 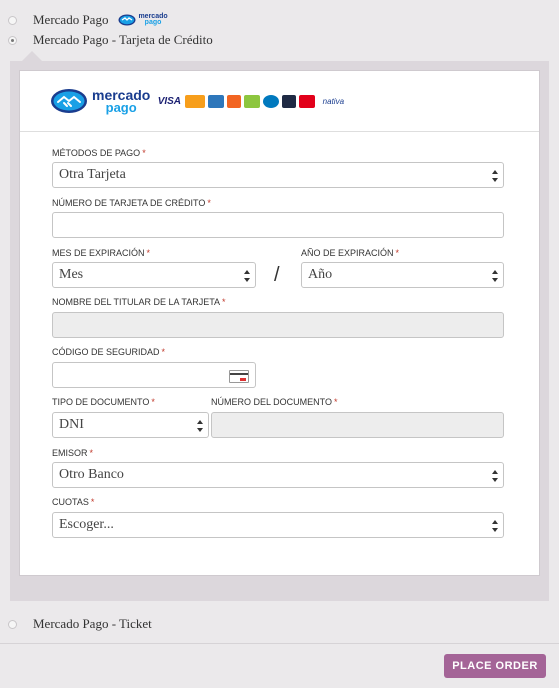 What do you see at coordinates (279, 20) in the screenshot?
I see `payment-option-mercado-pago: Mercado Pago mercado pago` at bounding box center [279, 20].